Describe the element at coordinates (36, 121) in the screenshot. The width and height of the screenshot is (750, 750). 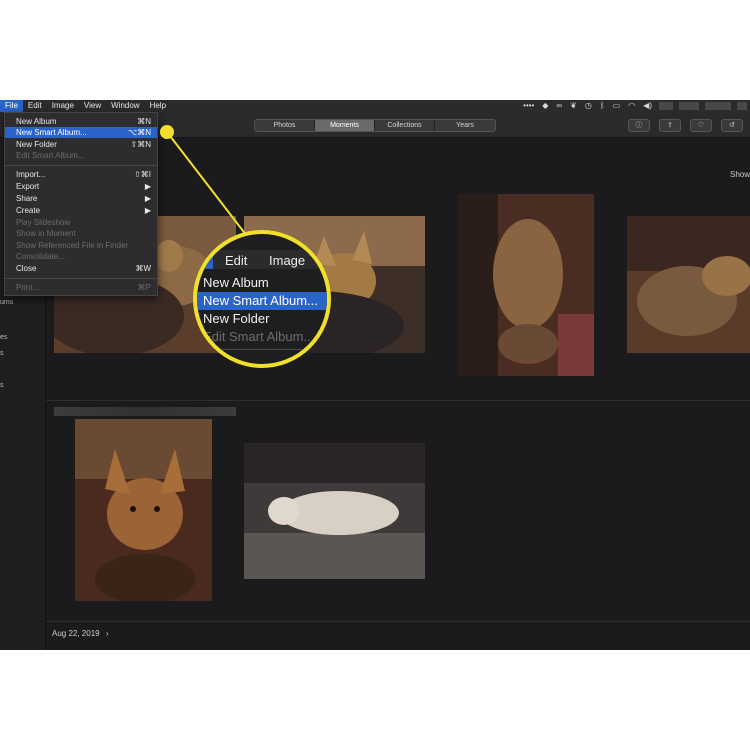
I see `menu-item-label: New Album` at that location.